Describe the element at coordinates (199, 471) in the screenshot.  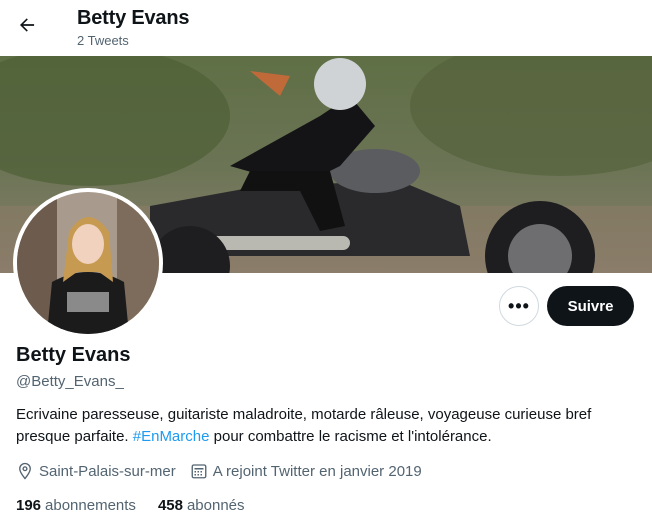
I see `calendar-icon` at that location.